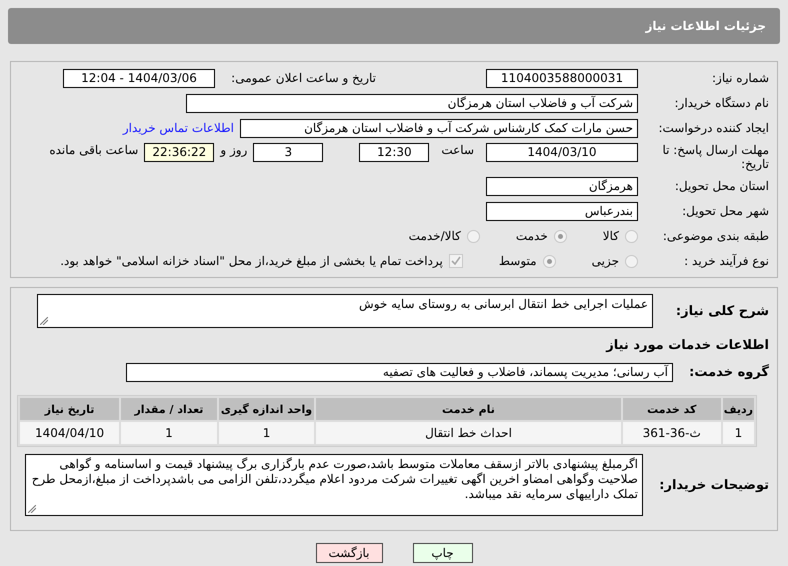  What do you see at coordinates (70, 409) in the screenshot?
I see `column-header: تاریخ نیاز` at bounding box center [70, 409].